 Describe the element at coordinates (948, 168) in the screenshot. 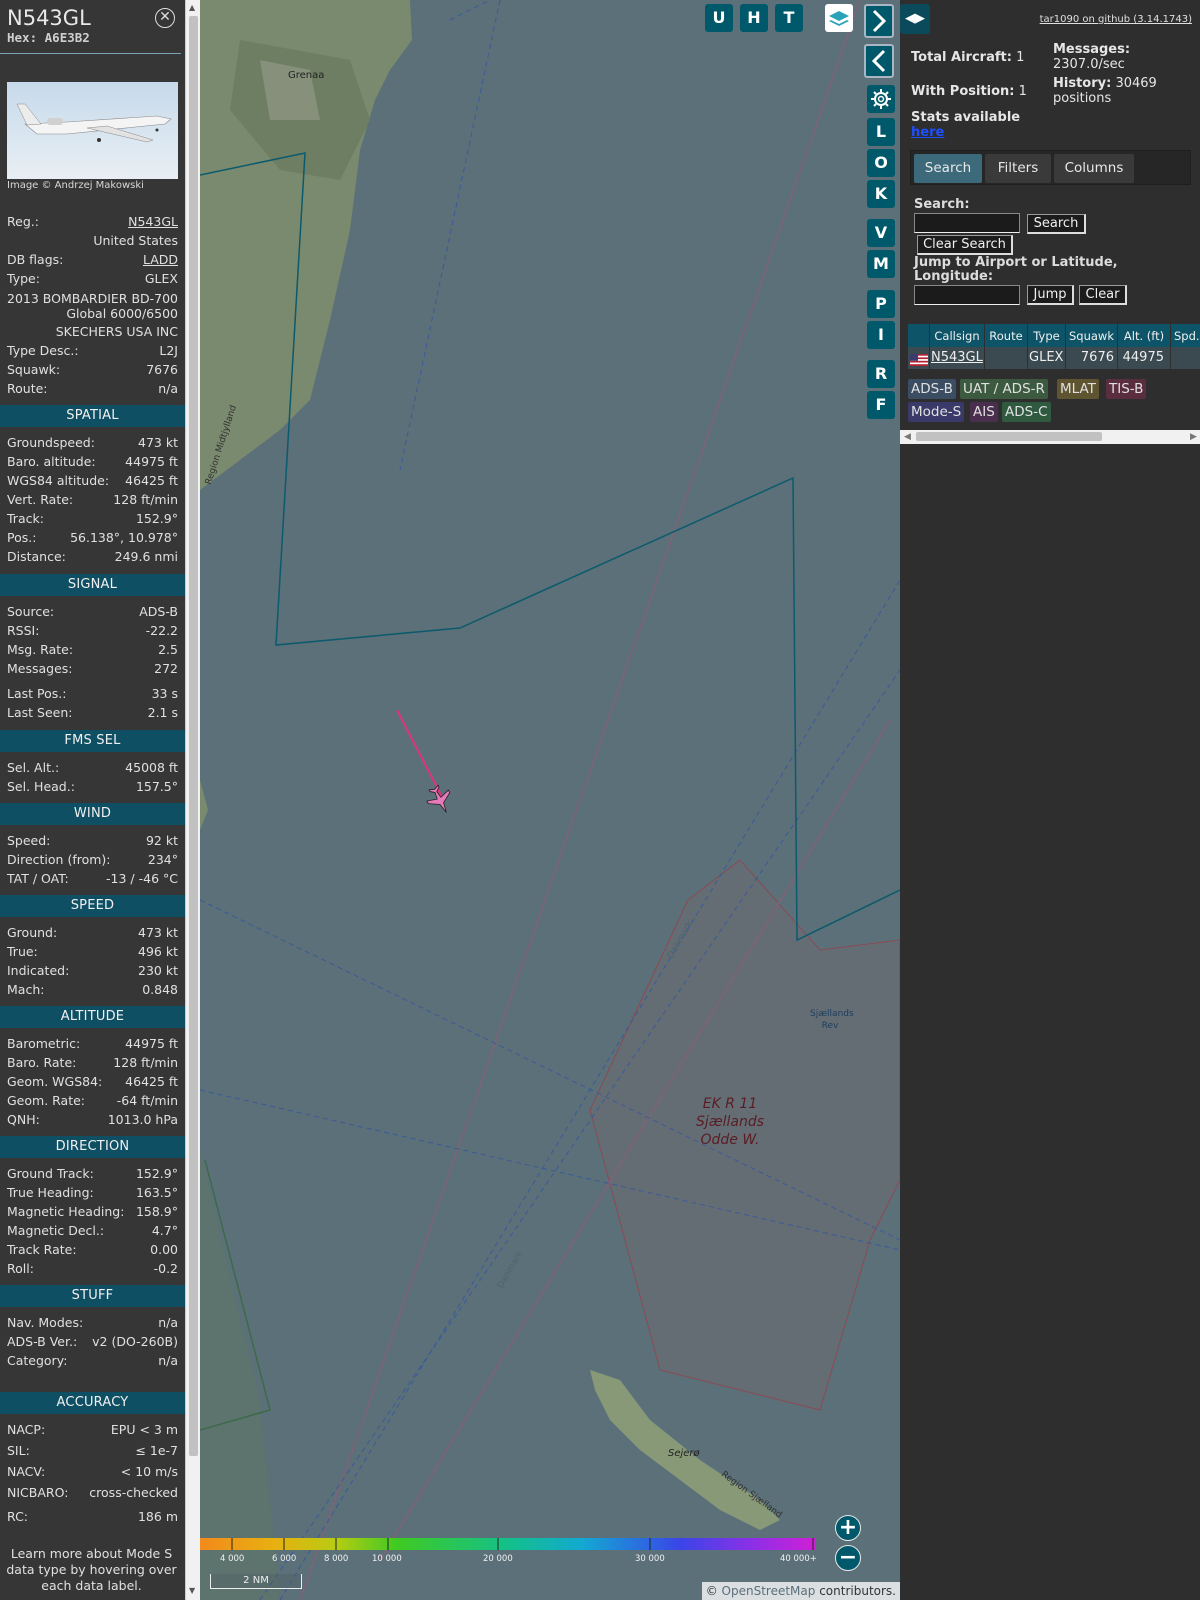

I see `tab-search: Search` at that location.